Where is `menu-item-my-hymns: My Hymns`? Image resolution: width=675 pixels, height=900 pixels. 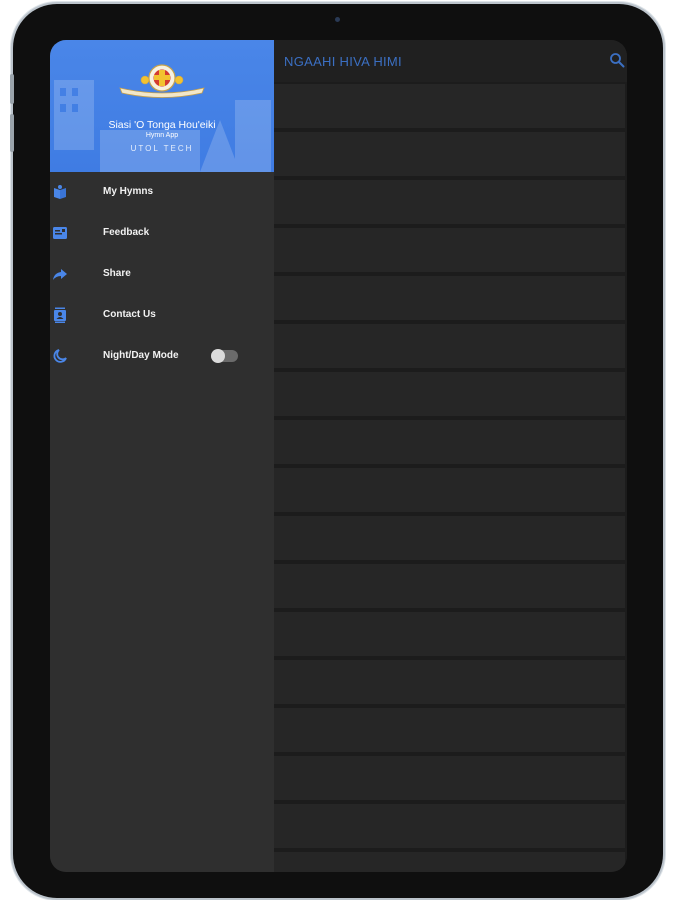 menu-item-my-hymns: My Hymns is located at coordinates (162, 192).